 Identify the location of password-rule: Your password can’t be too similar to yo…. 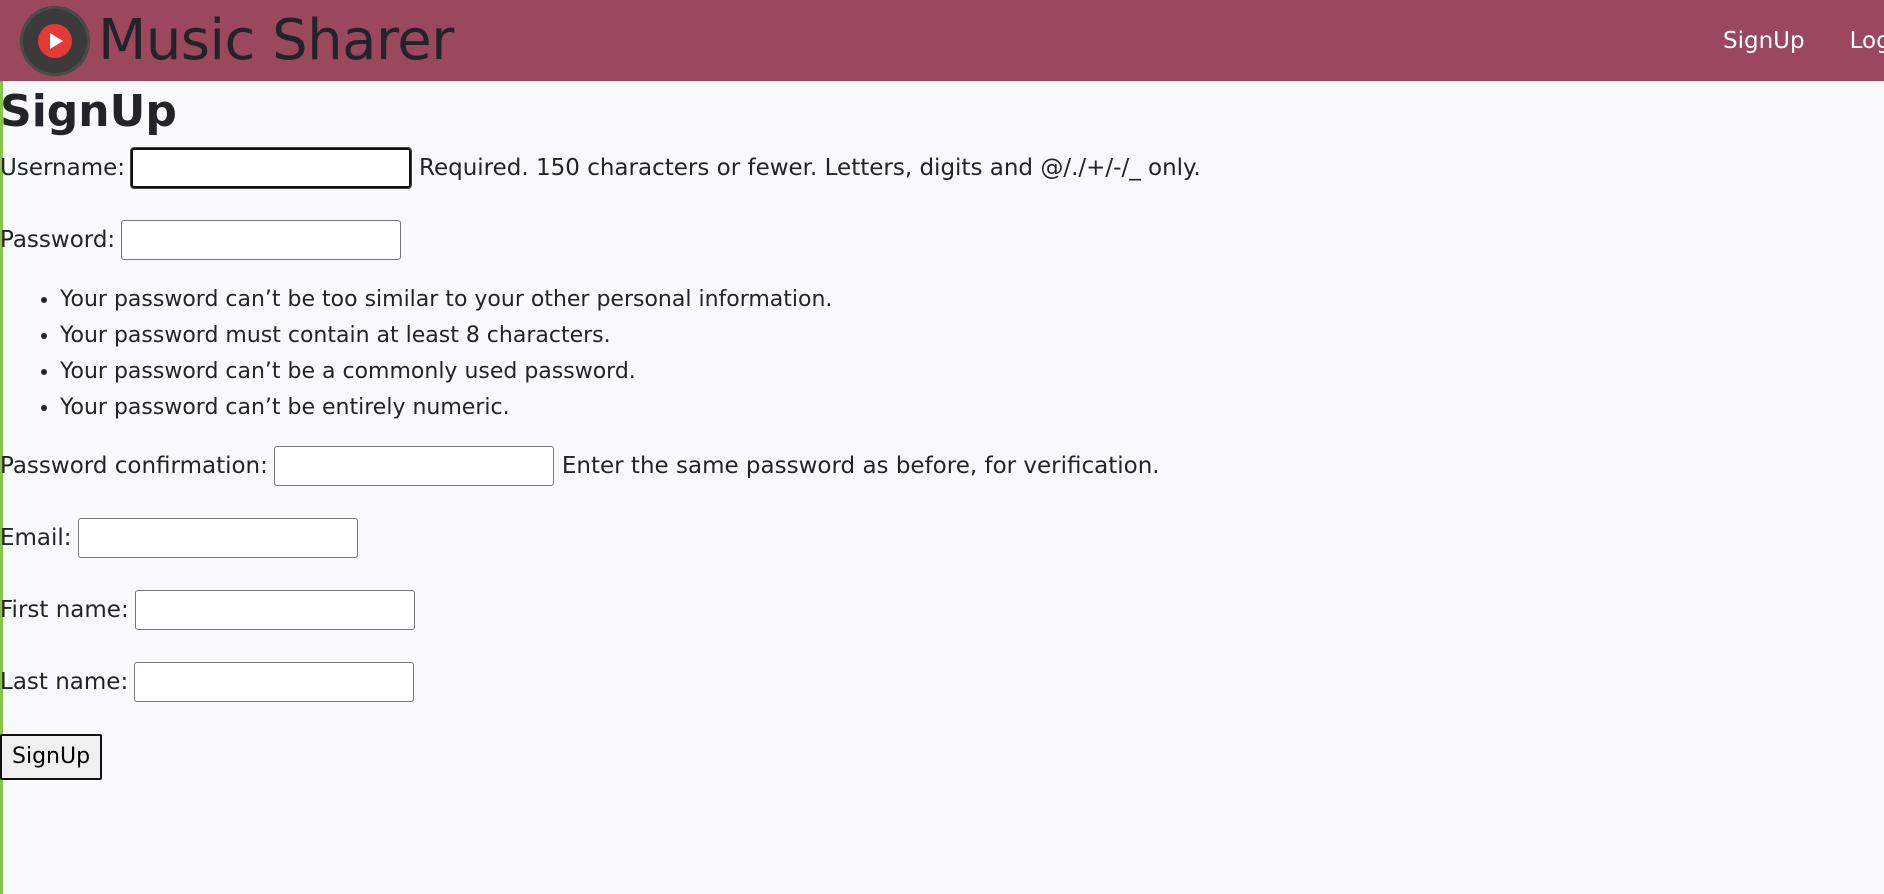
(972, 300).